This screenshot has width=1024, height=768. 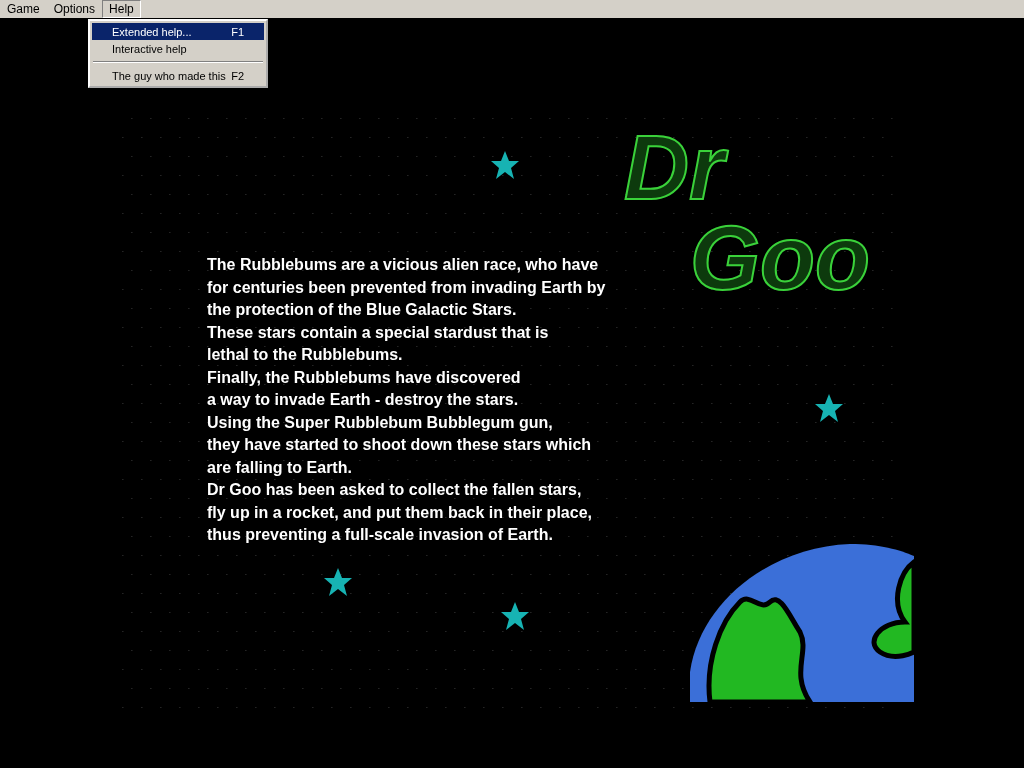 I want to click on story-text: fly up in a rocket, and put them back in their place,, so click(x=400, y=512).